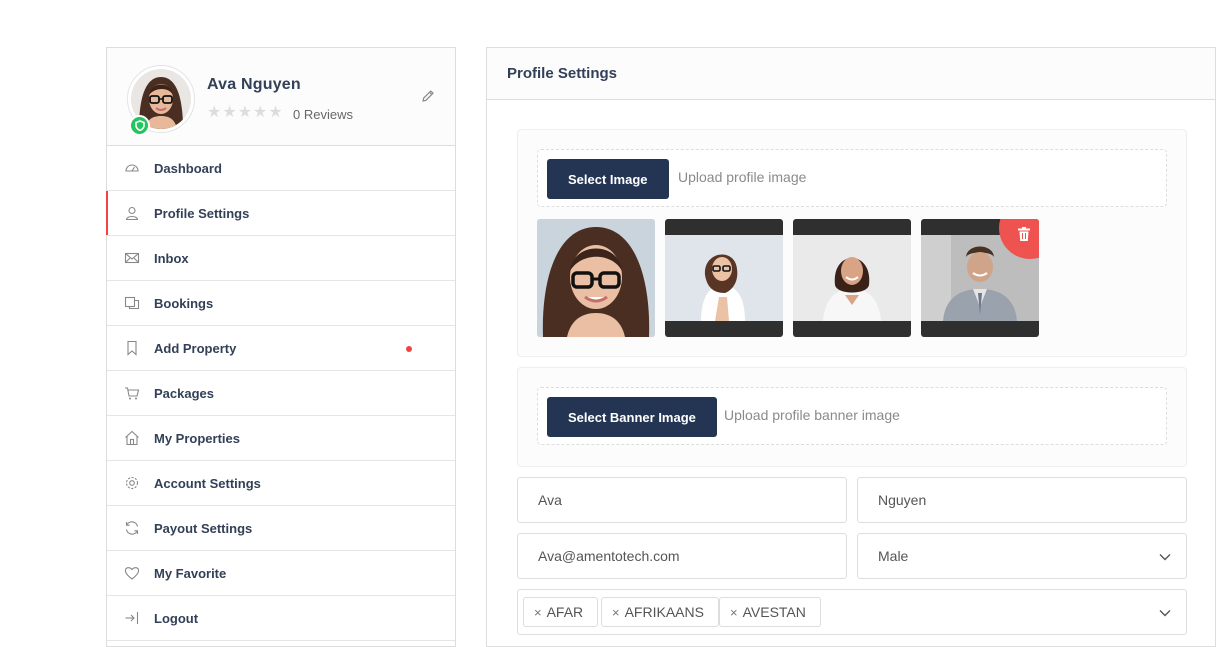  I want to click on language-tag: × AFRIKAANS, so click(660, 612).